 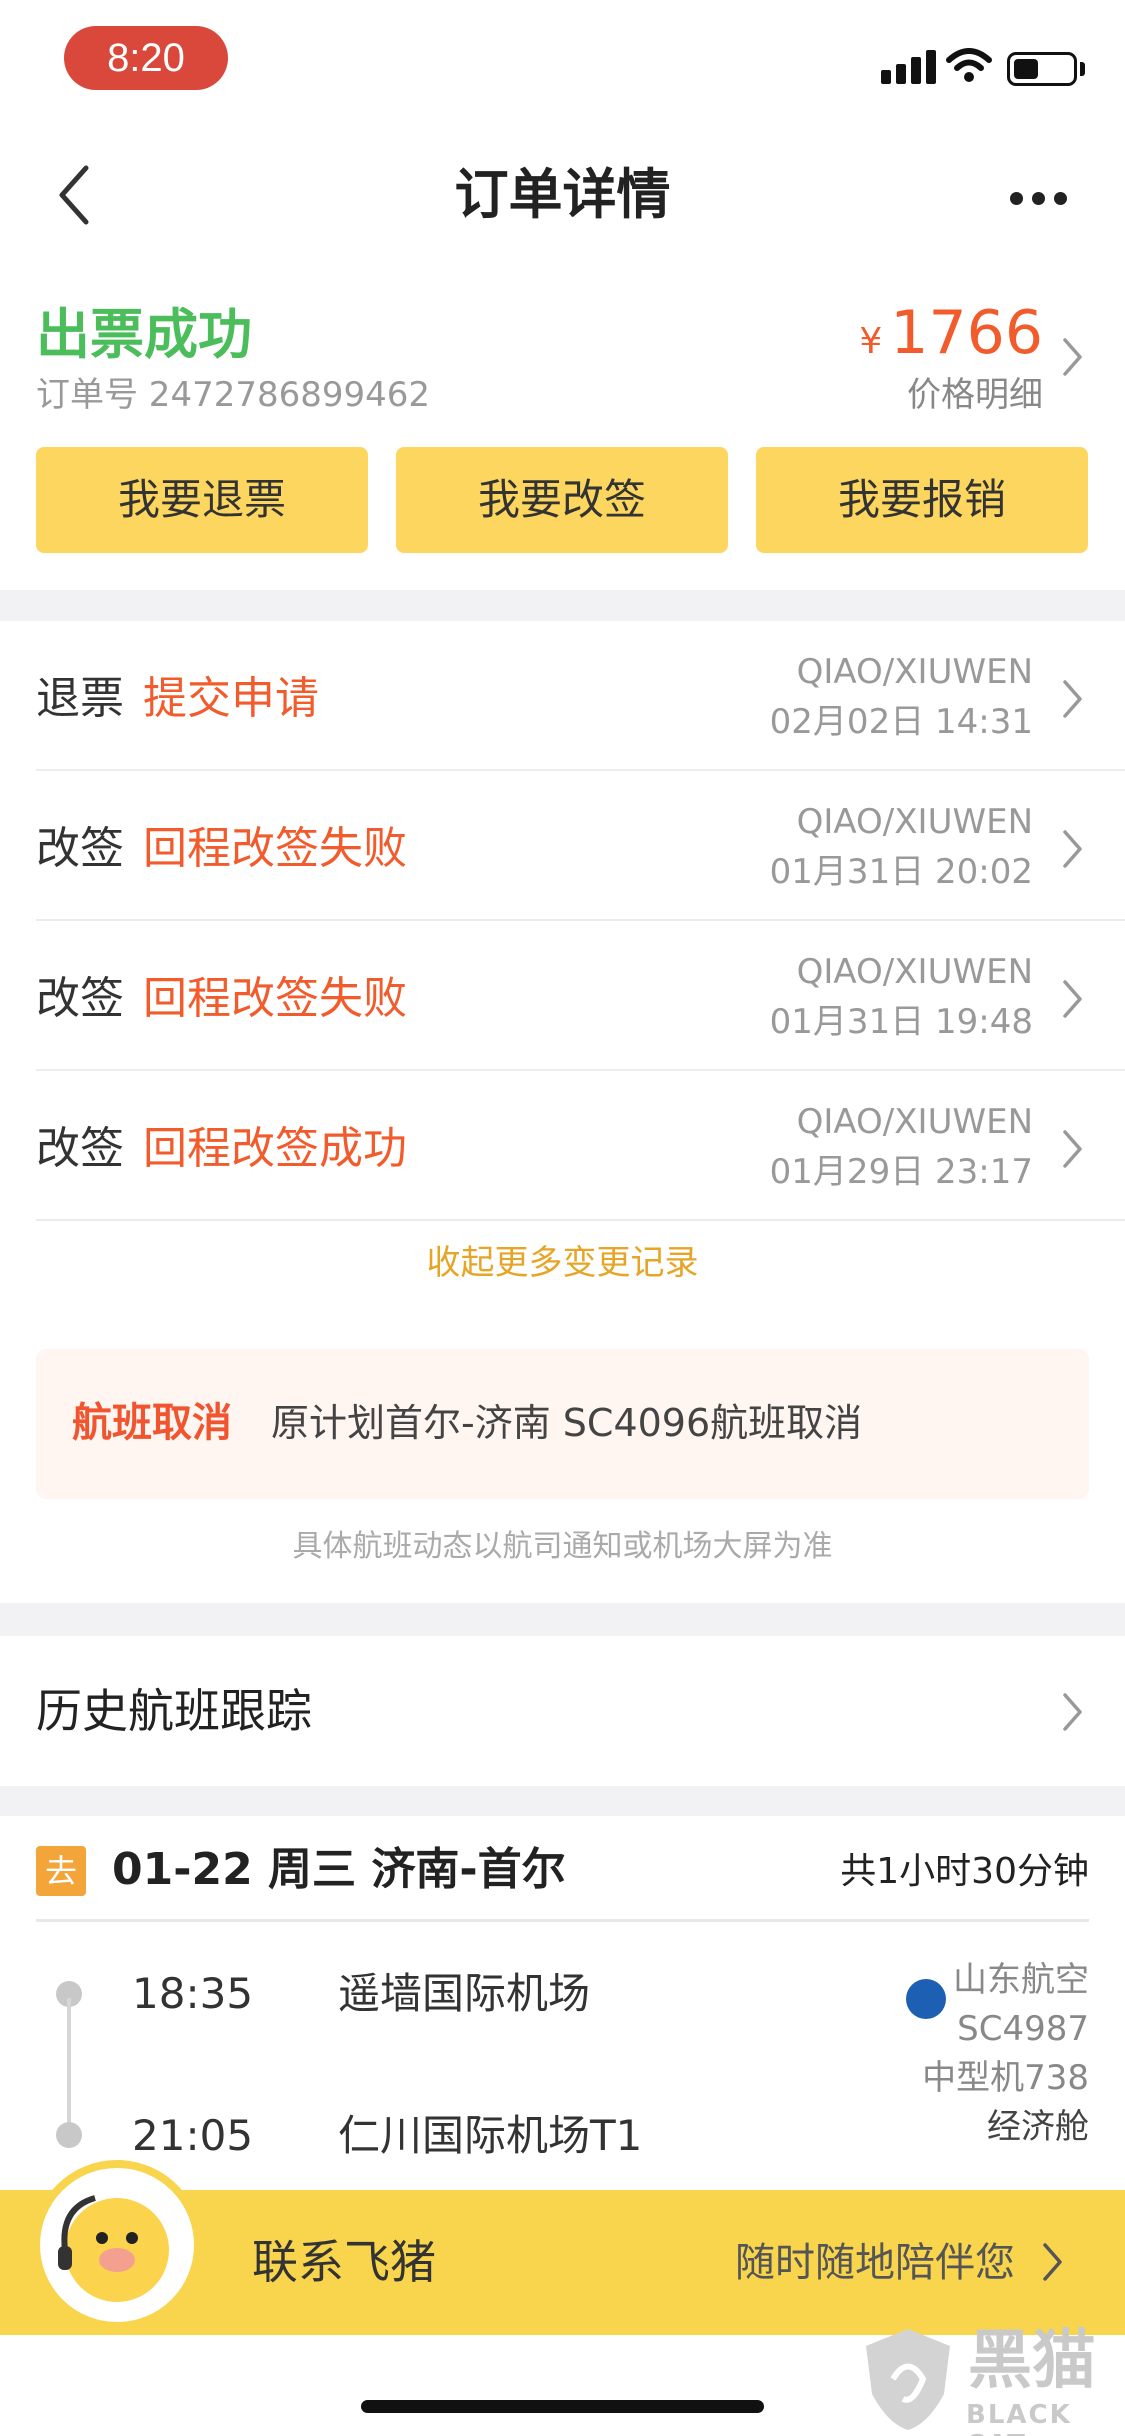 I want to click on status-time: 8:20, so click(x=146, y=58).